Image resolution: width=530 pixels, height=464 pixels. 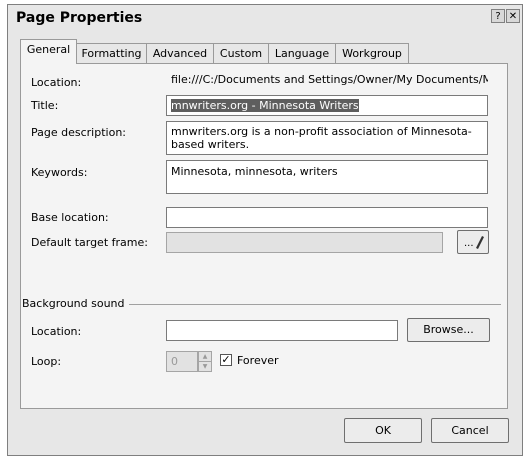 I want to click on spin-down-icon: ▼, so click(x=205, y=366).